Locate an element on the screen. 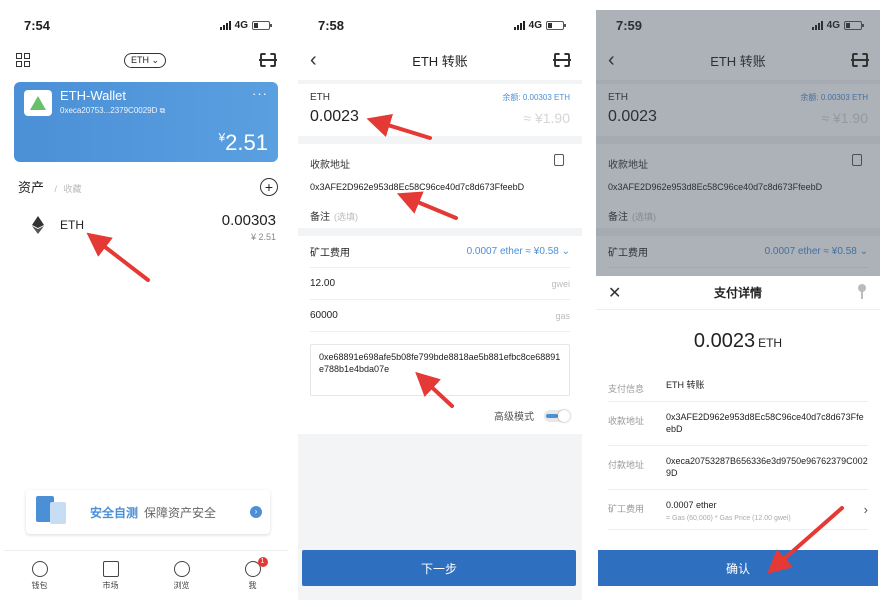 The image size is (888, 607). tab-browse: 浏览 is located at coordinates (182, 575).